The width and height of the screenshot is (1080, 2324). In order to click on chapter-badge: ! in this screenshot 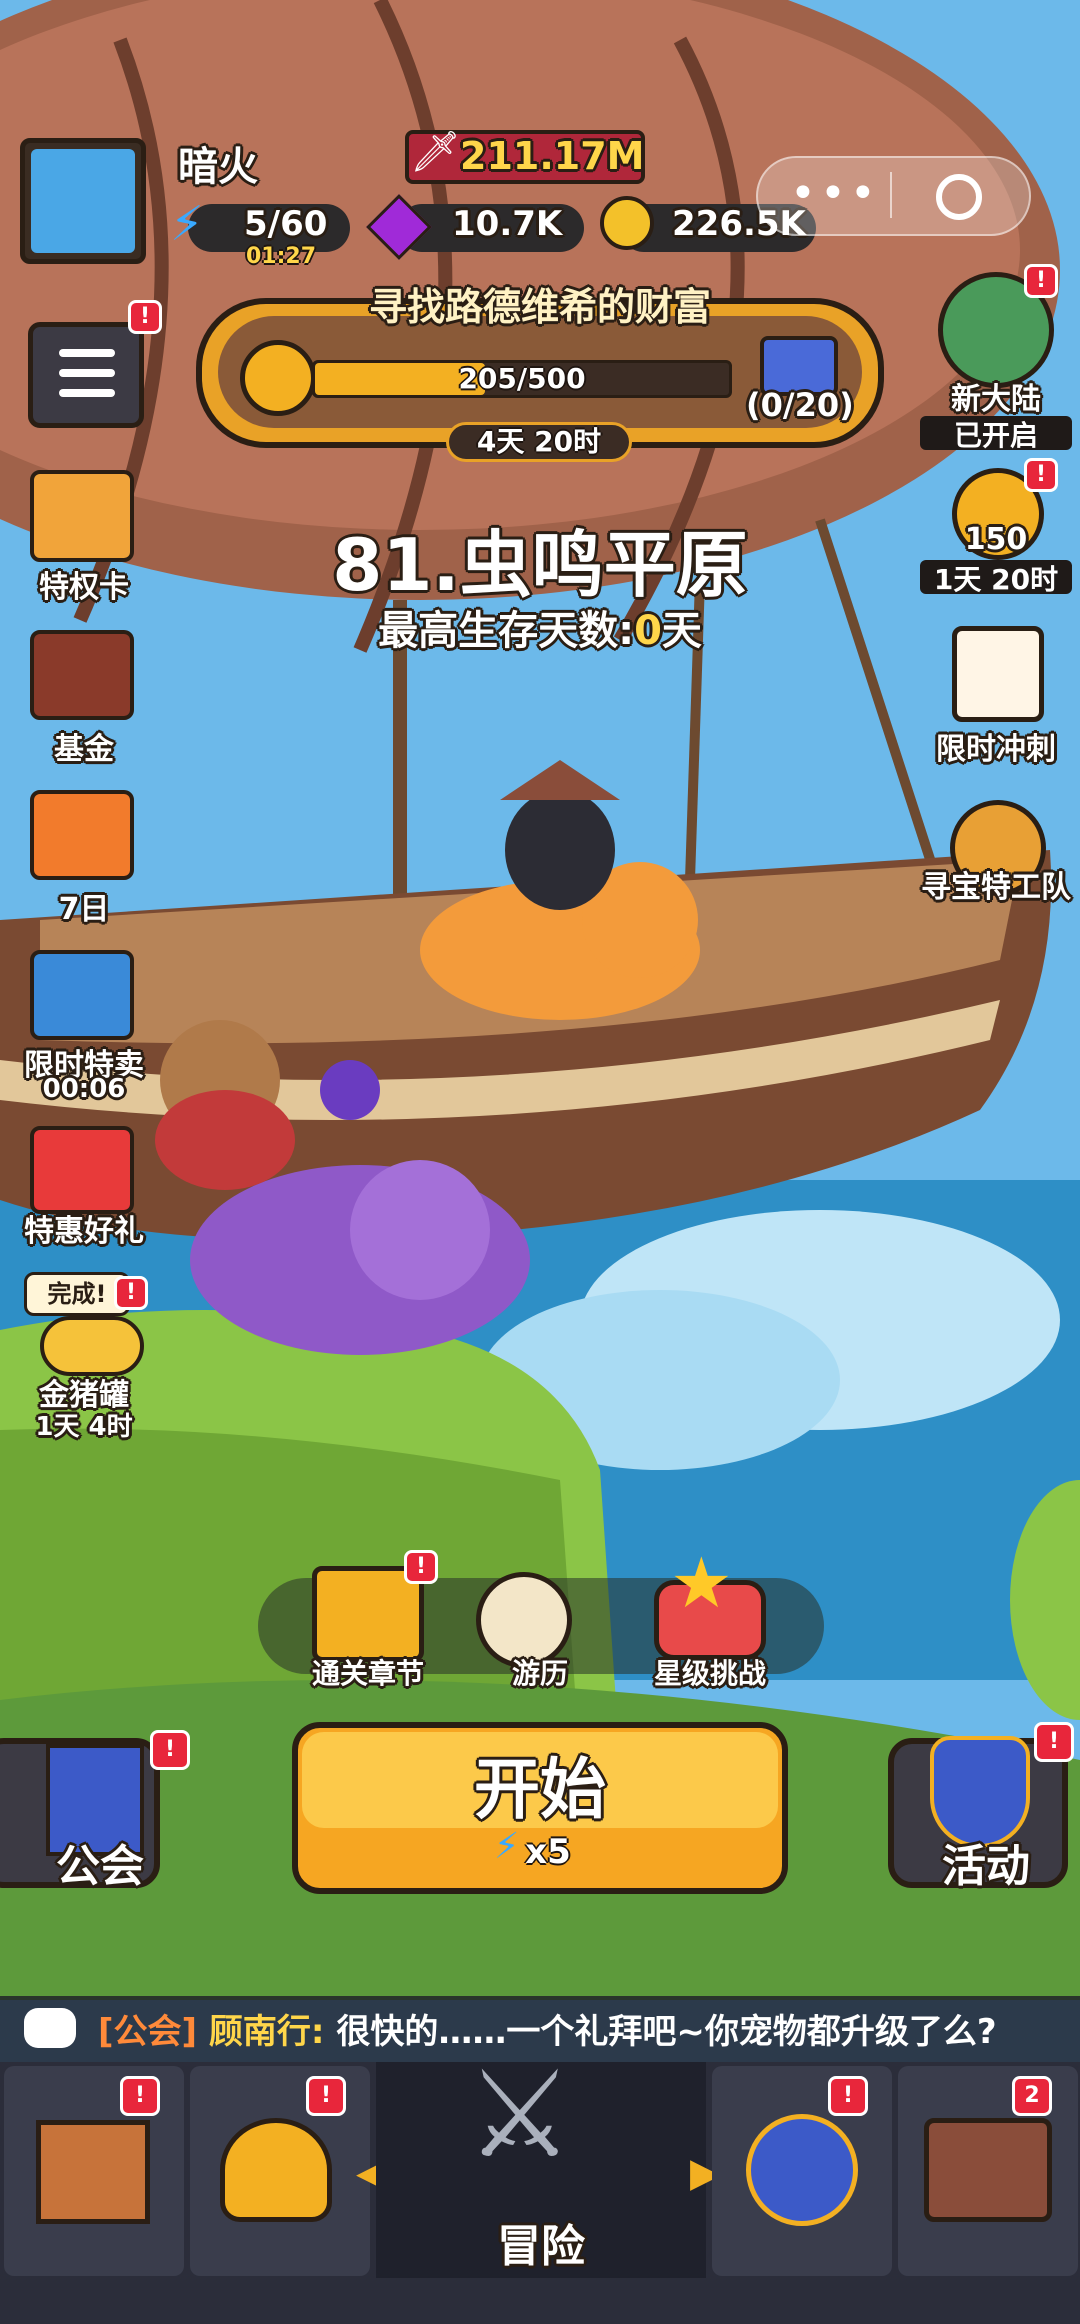, I will do `click(421, 1567)`.